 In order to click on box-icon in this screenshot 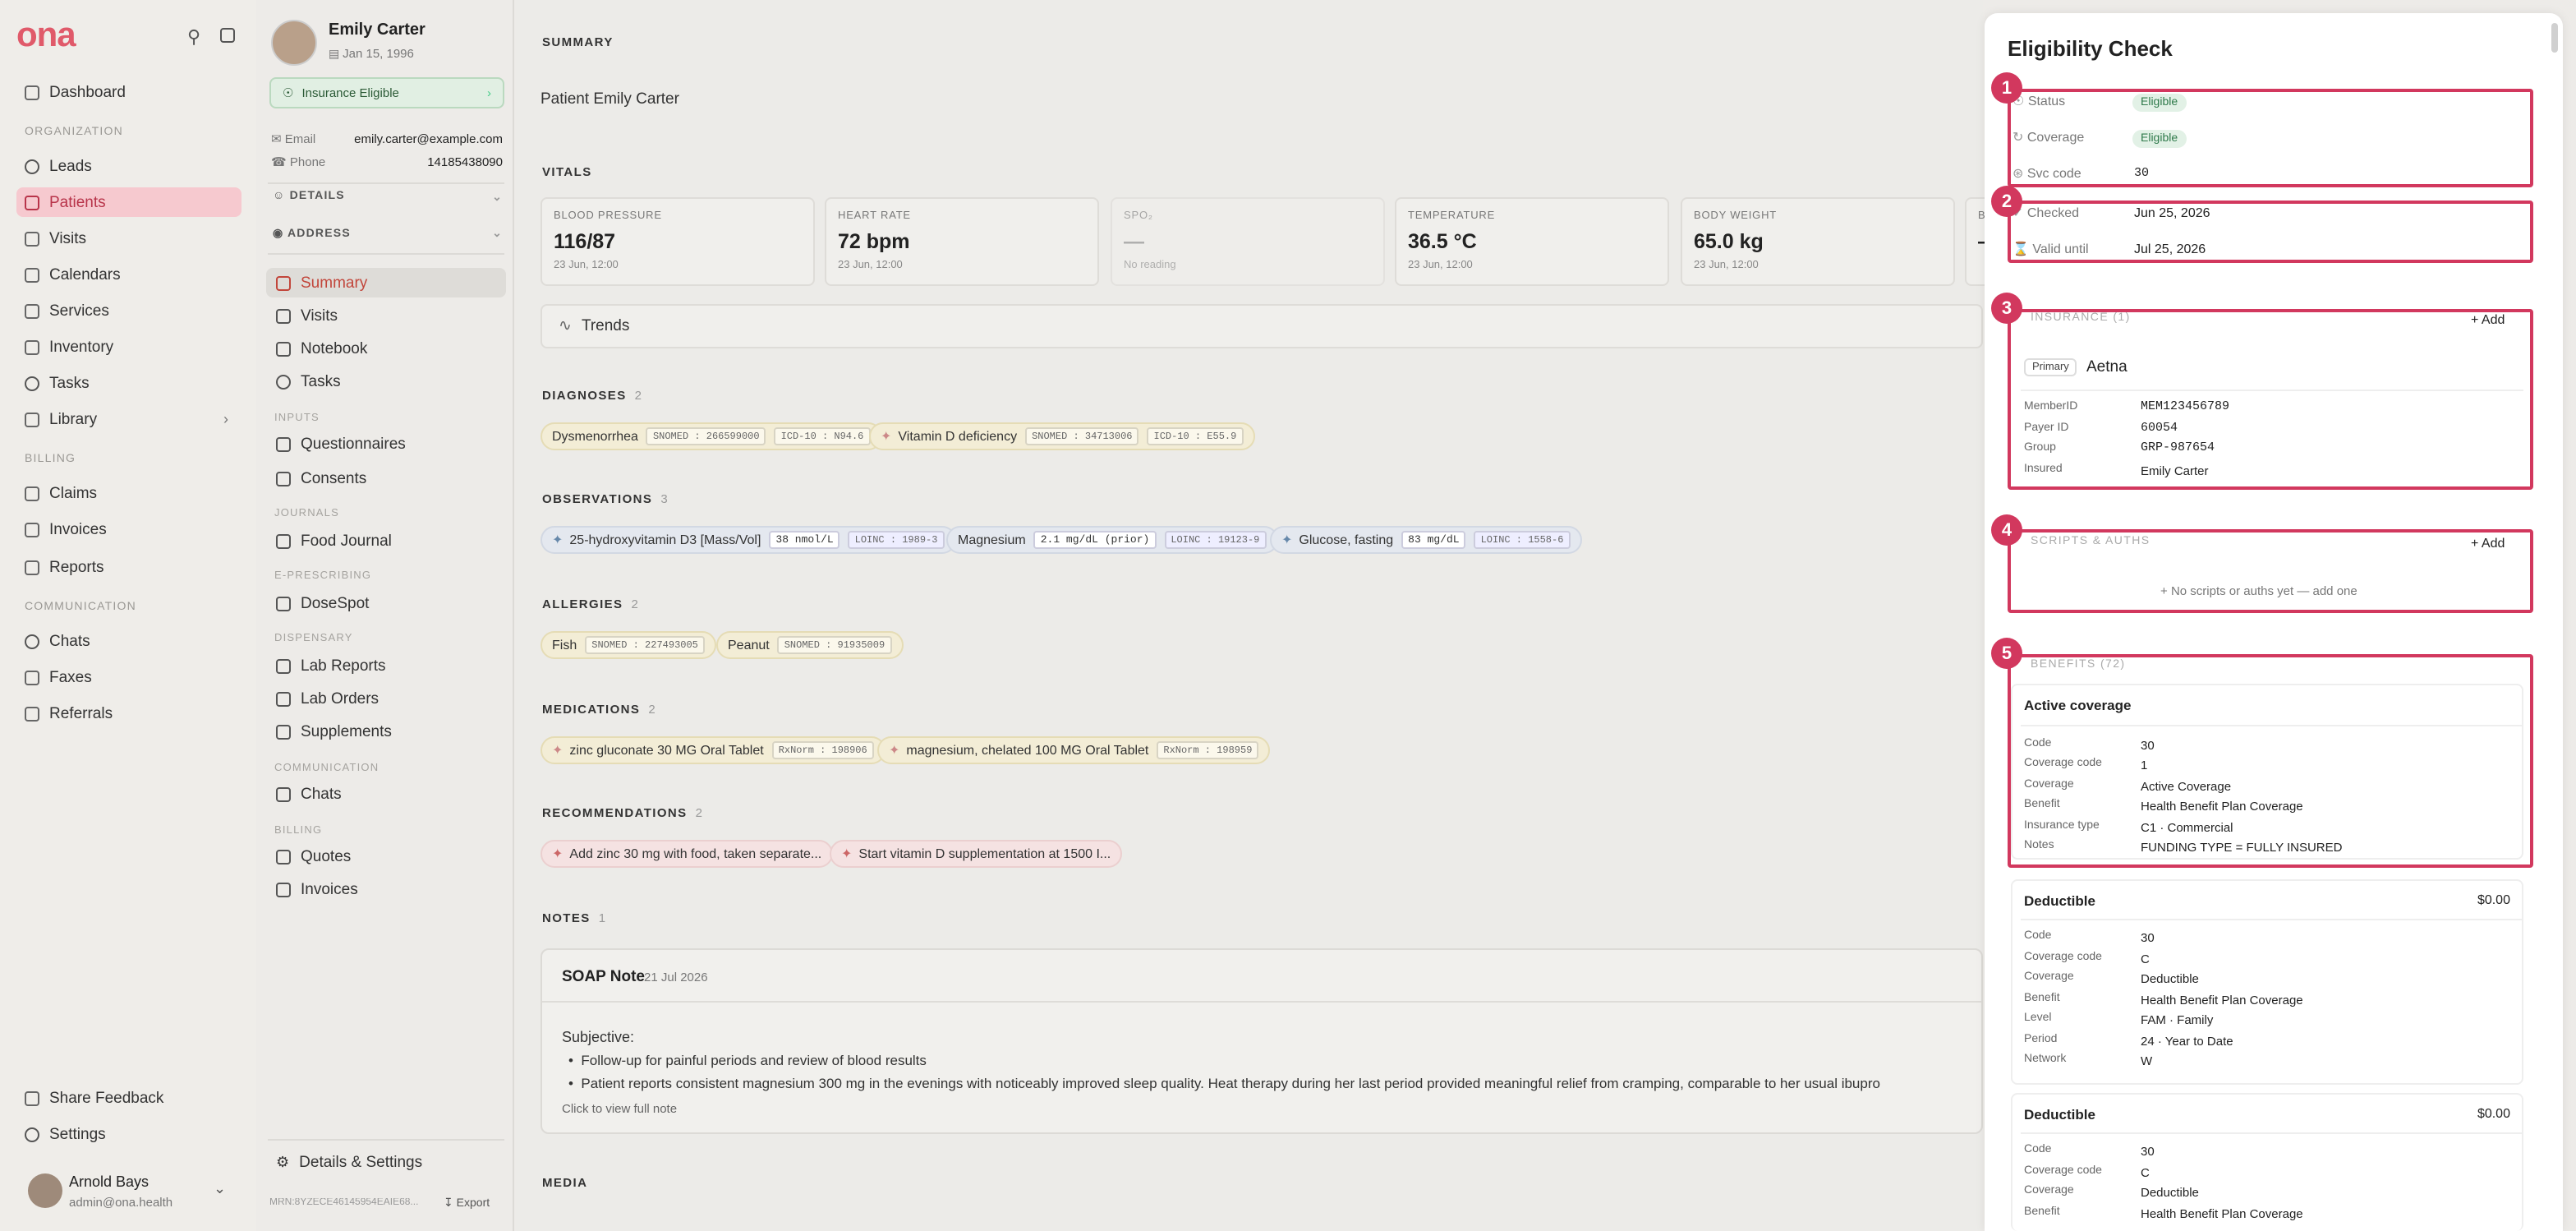, I will do `click(32, 346)`.